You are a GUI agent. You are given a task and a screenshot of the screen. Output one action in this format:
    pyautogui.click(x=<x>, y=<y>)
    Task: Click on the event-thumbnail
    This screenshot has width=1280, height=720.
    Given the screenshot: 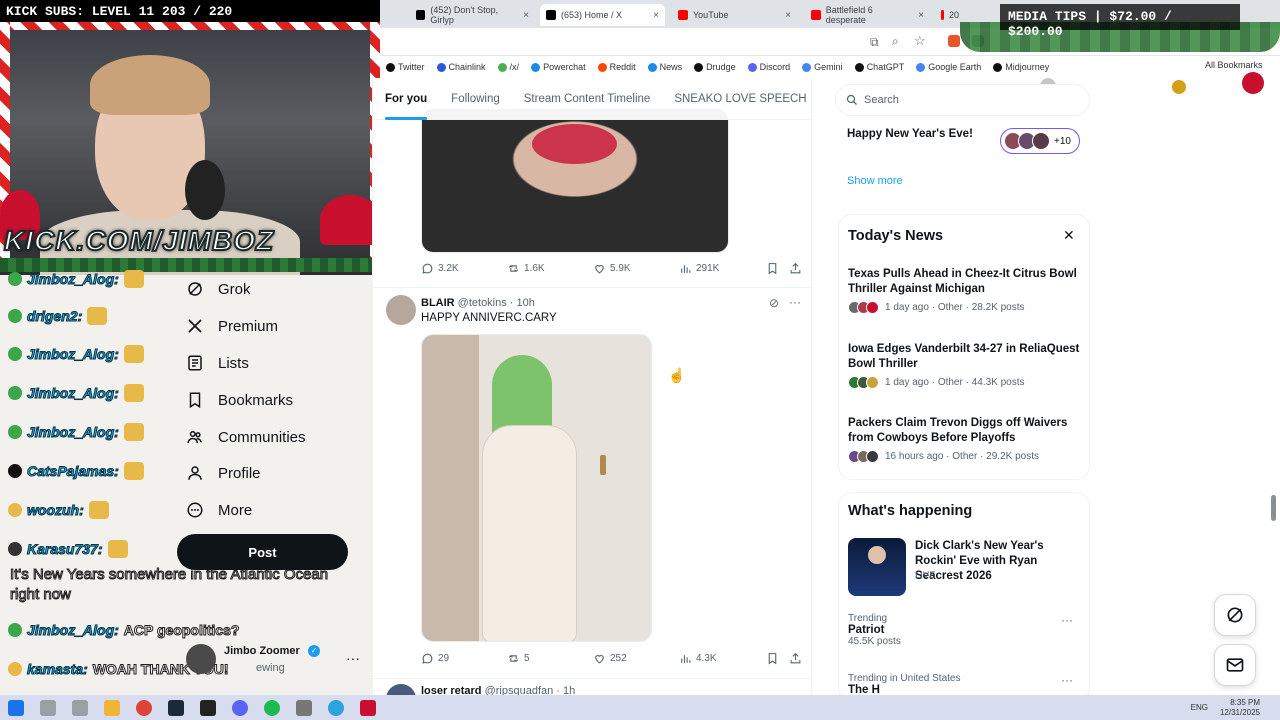 What is the action you would take?
    pyautogui.click(x=877, y=567)
    